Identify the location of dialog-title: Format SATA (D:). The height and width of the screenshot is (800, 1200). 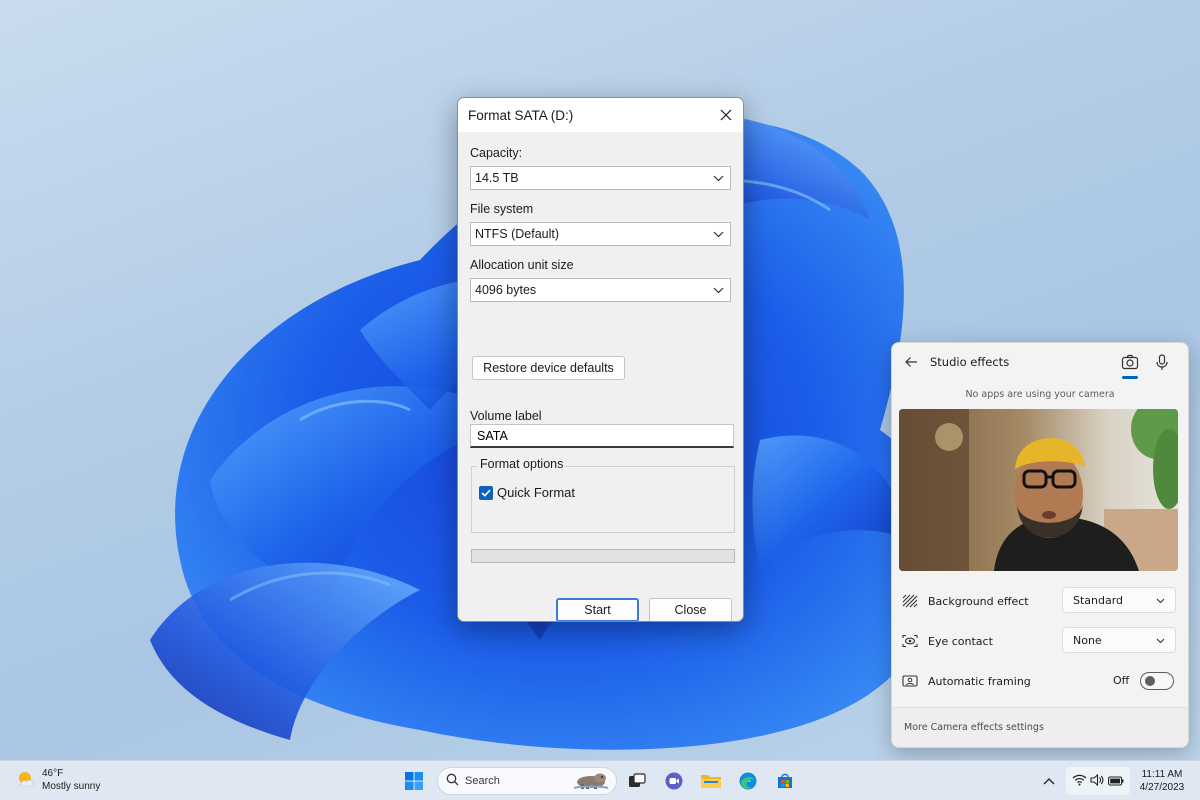
(521, 115).